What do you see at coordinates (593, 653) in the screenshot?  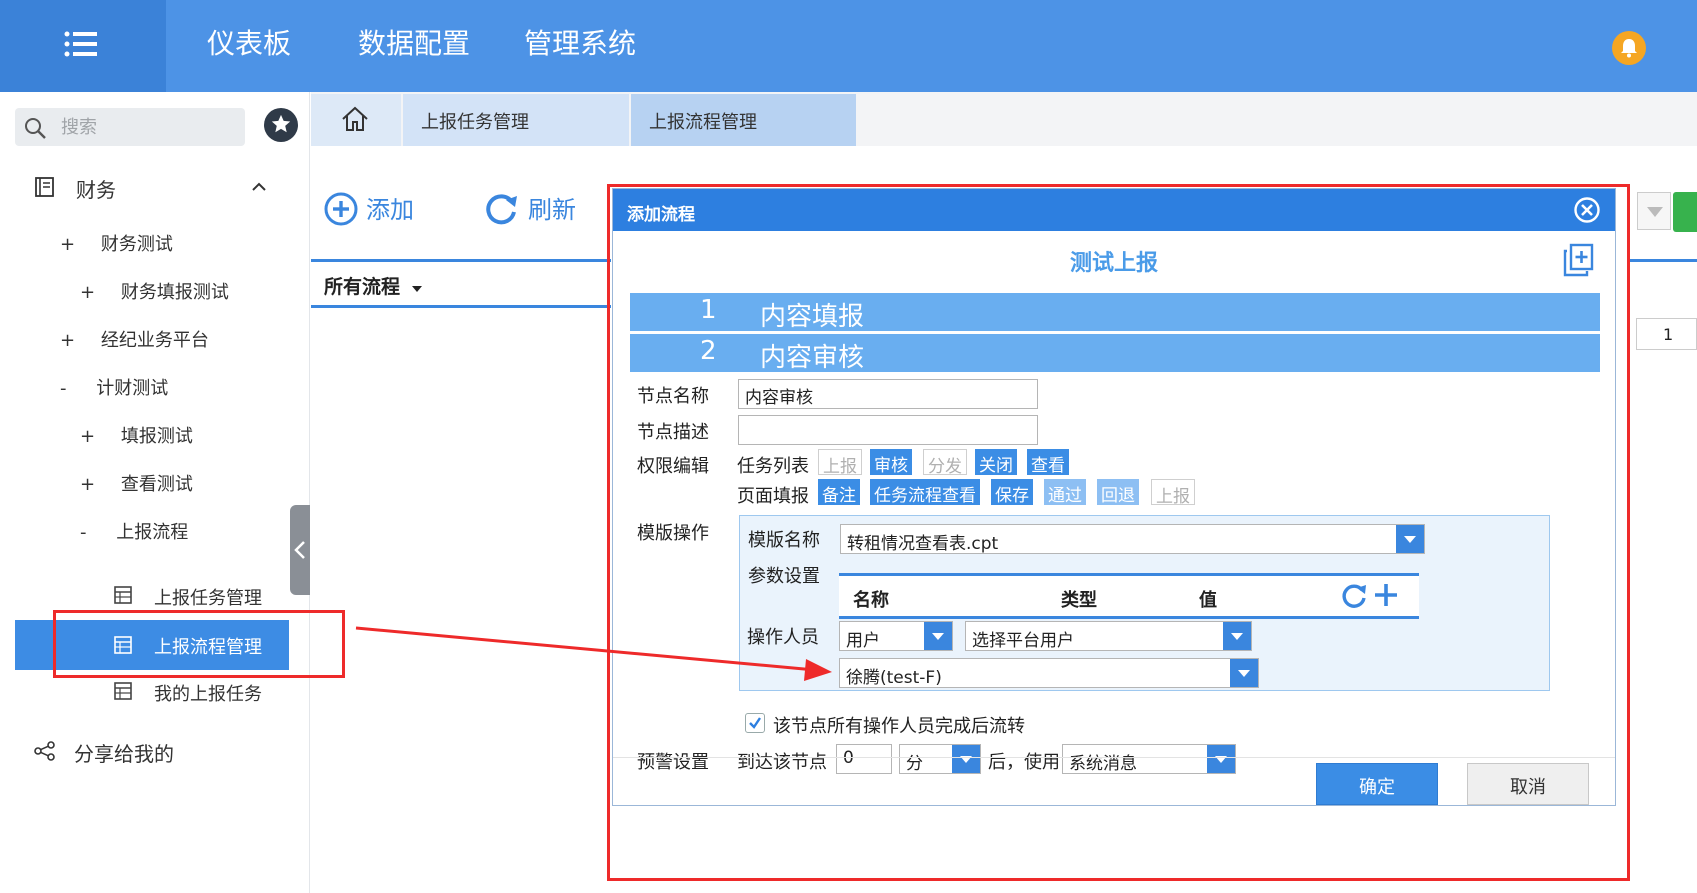 I see `annotation-arrow` at bounding box center [593, 653].